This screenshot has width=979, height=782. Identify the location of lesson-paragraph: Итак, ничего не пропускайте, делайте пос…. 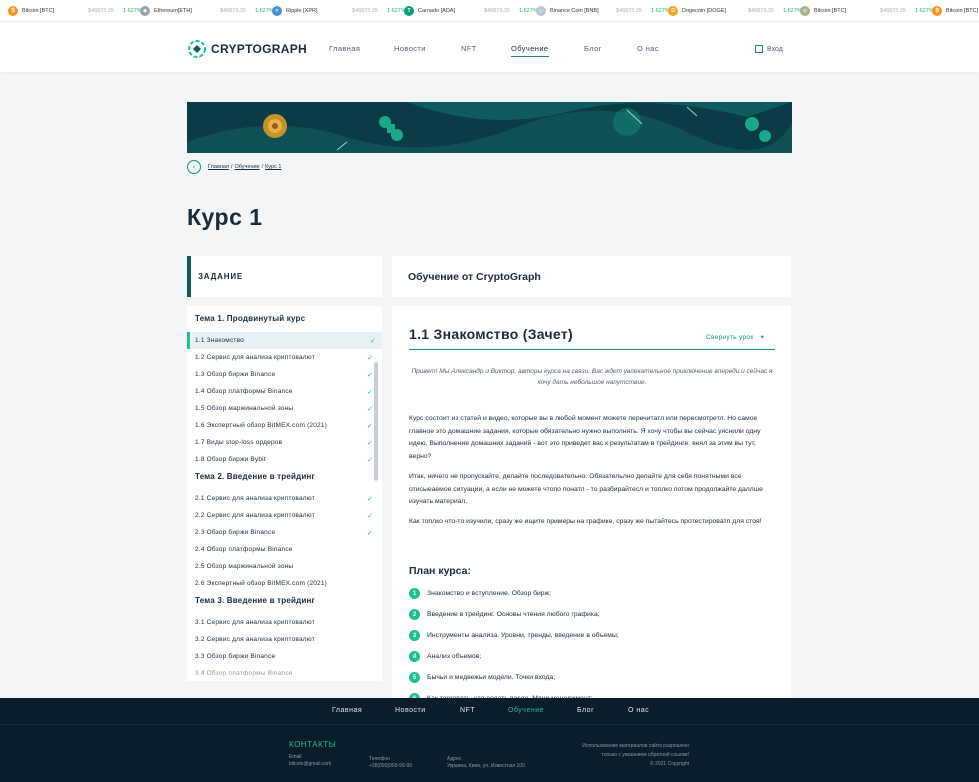
(586, 489).